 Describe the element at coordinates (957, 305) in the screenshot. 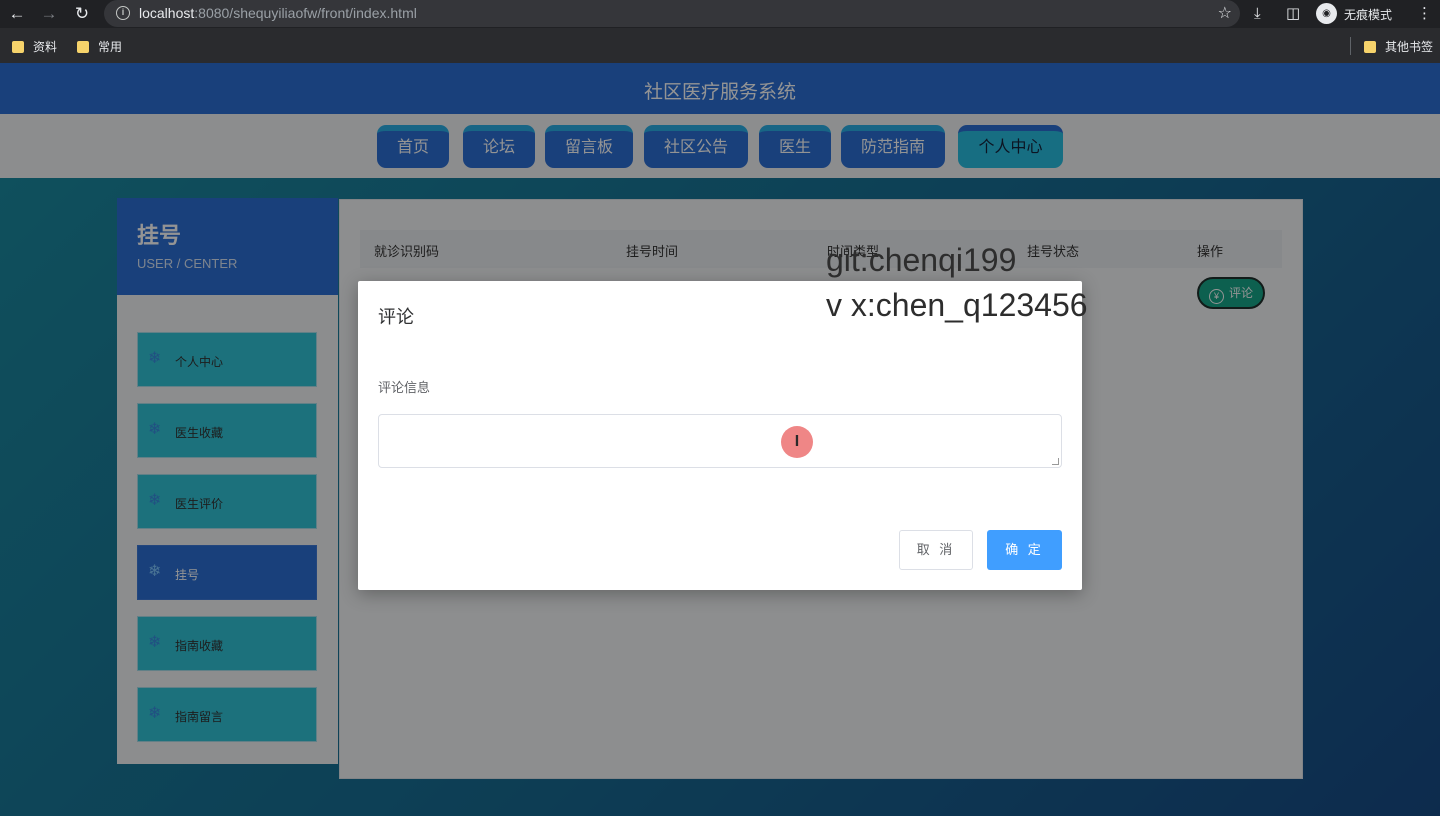

I see `watermark-line-2: v x:chen_q123456` at that location.